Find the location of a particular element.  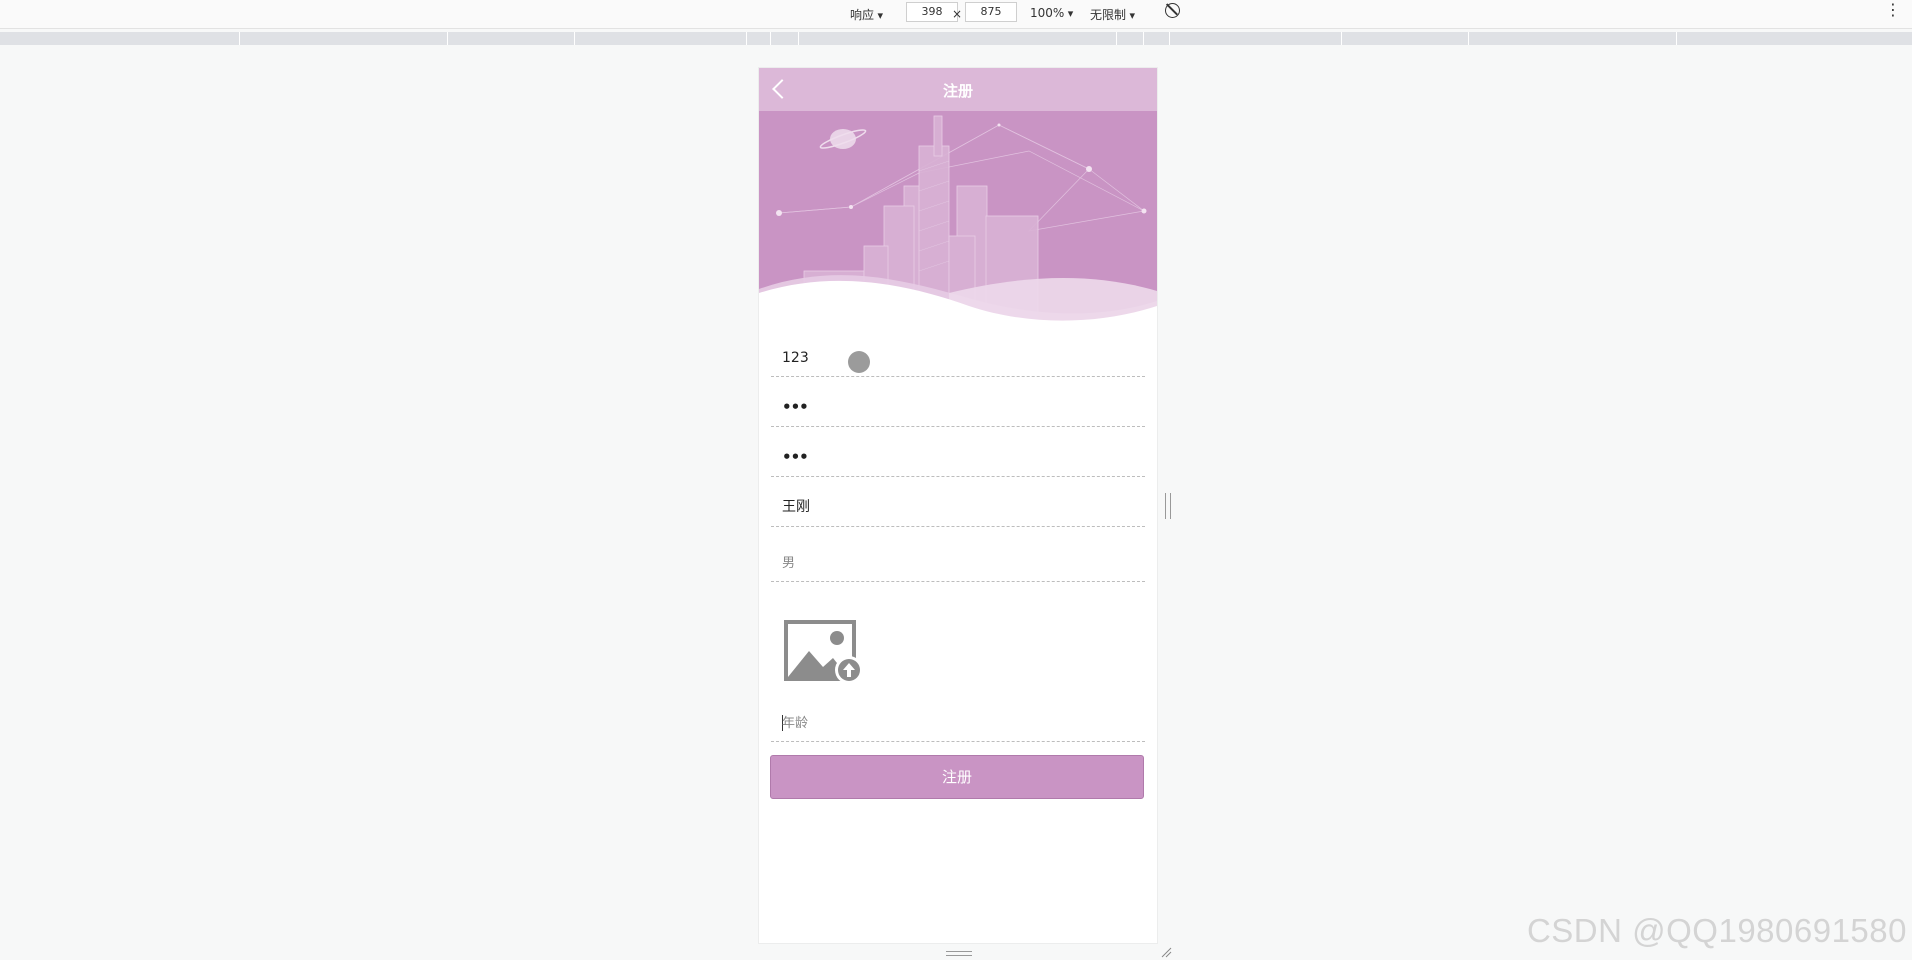

height-input: 875 is located at coordinates (991, 12).